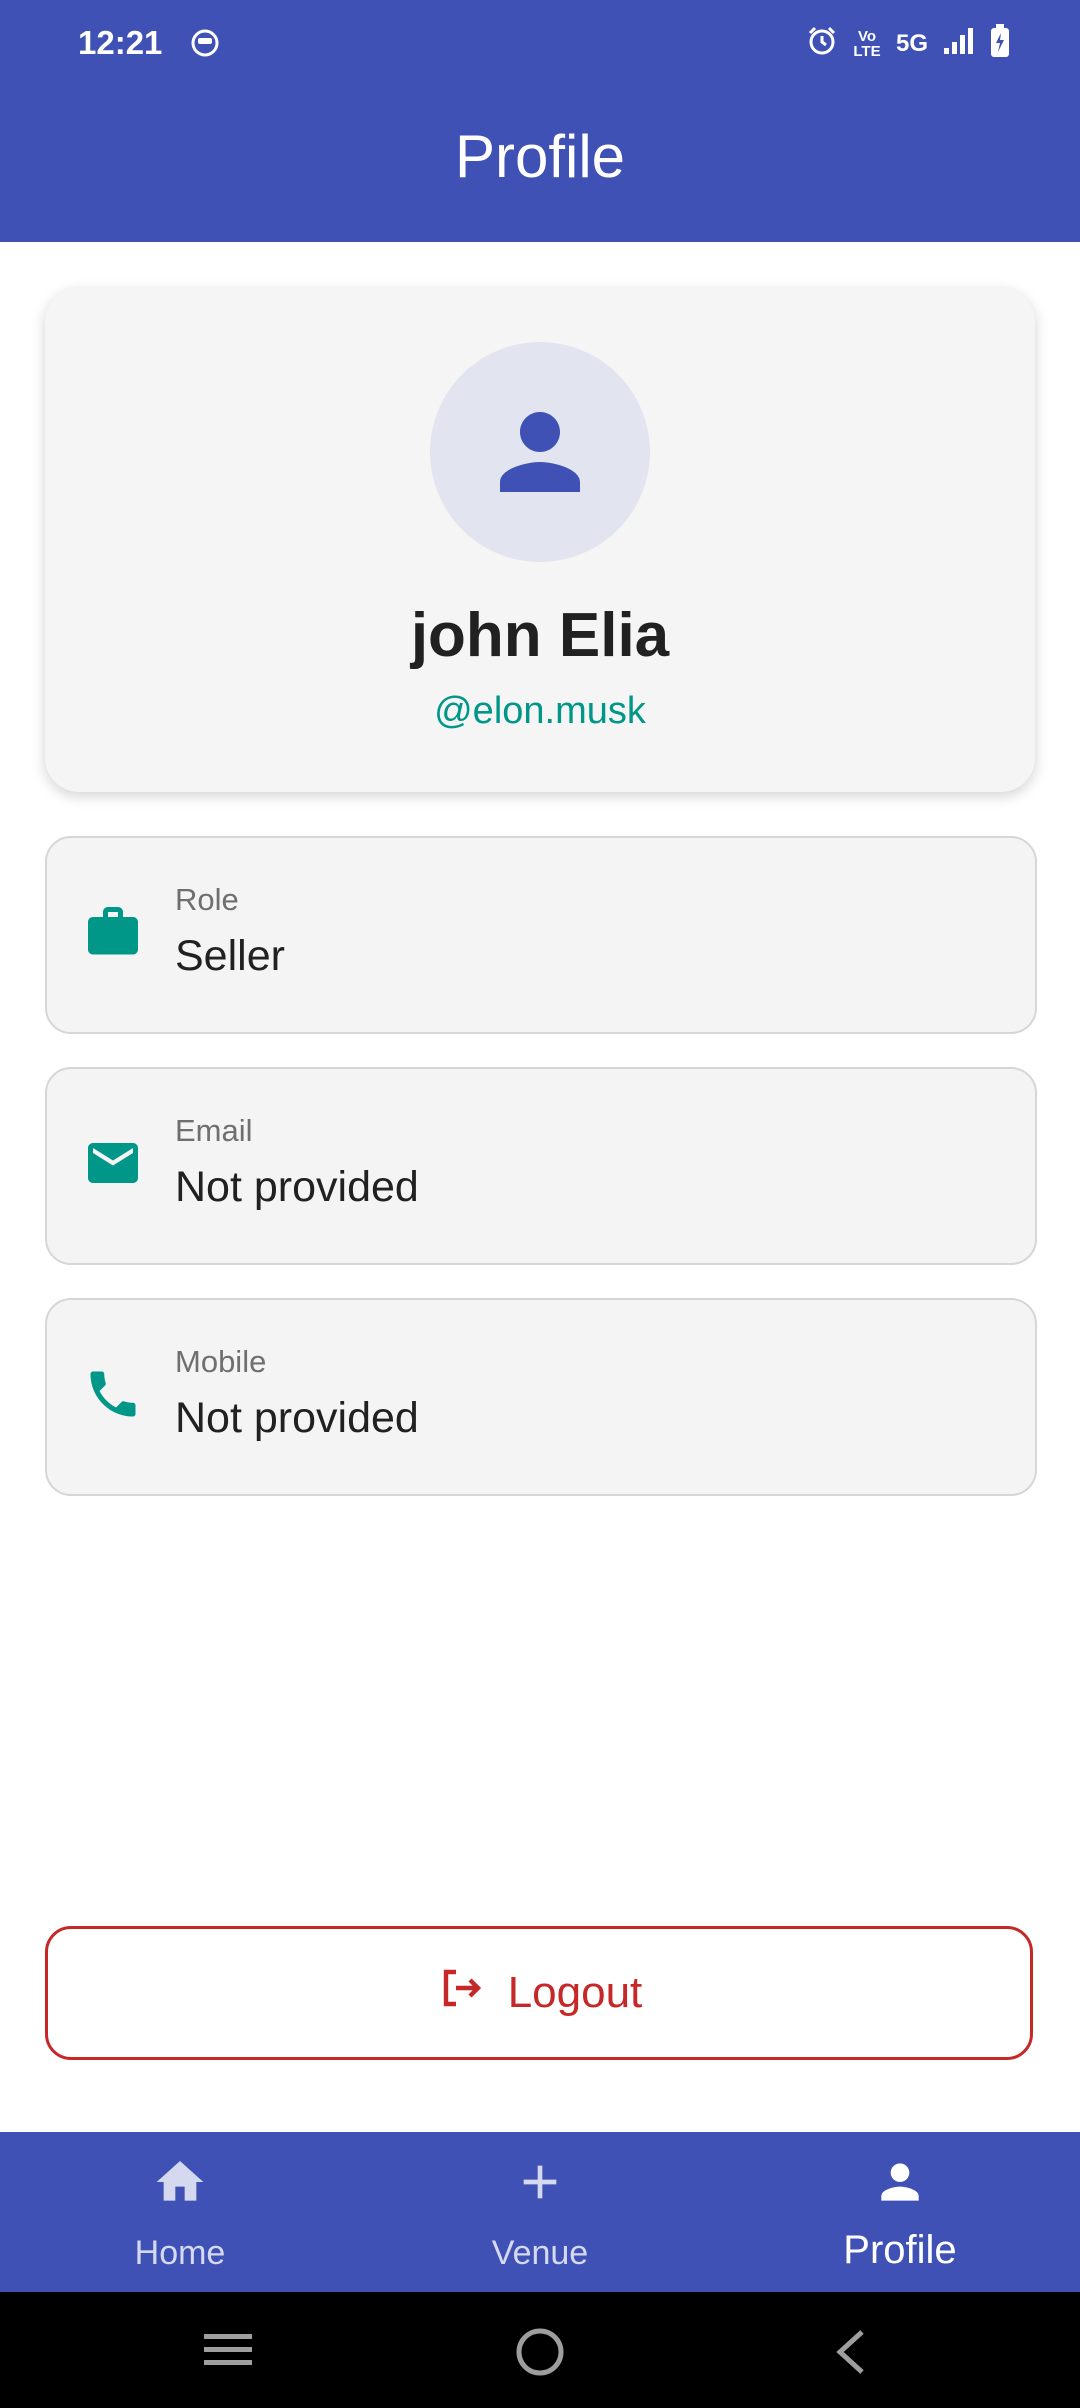  What do you see at coordinates (540, 156) in the screenshot?
I see `page-title: Profile` at bounding box center [540, 156].